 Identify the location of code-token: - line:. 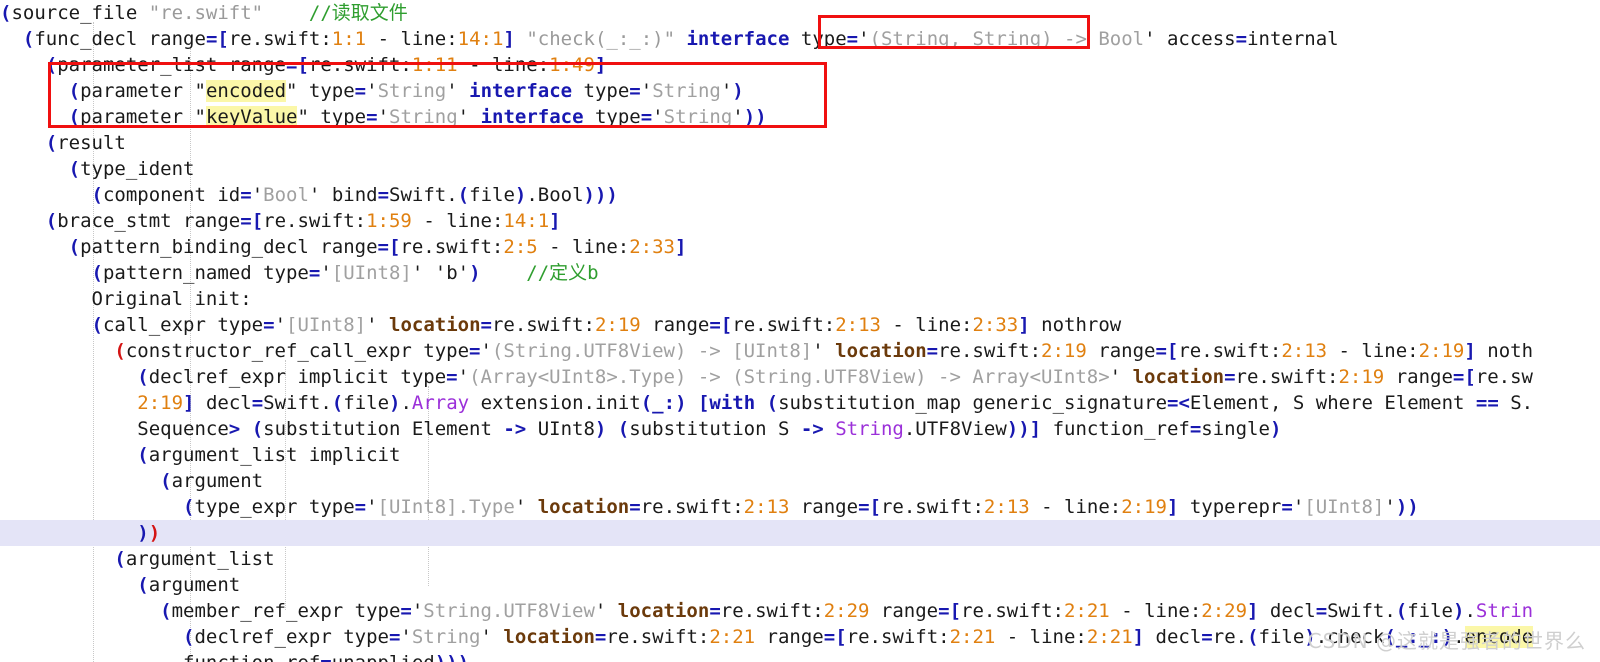
(1373, 351).